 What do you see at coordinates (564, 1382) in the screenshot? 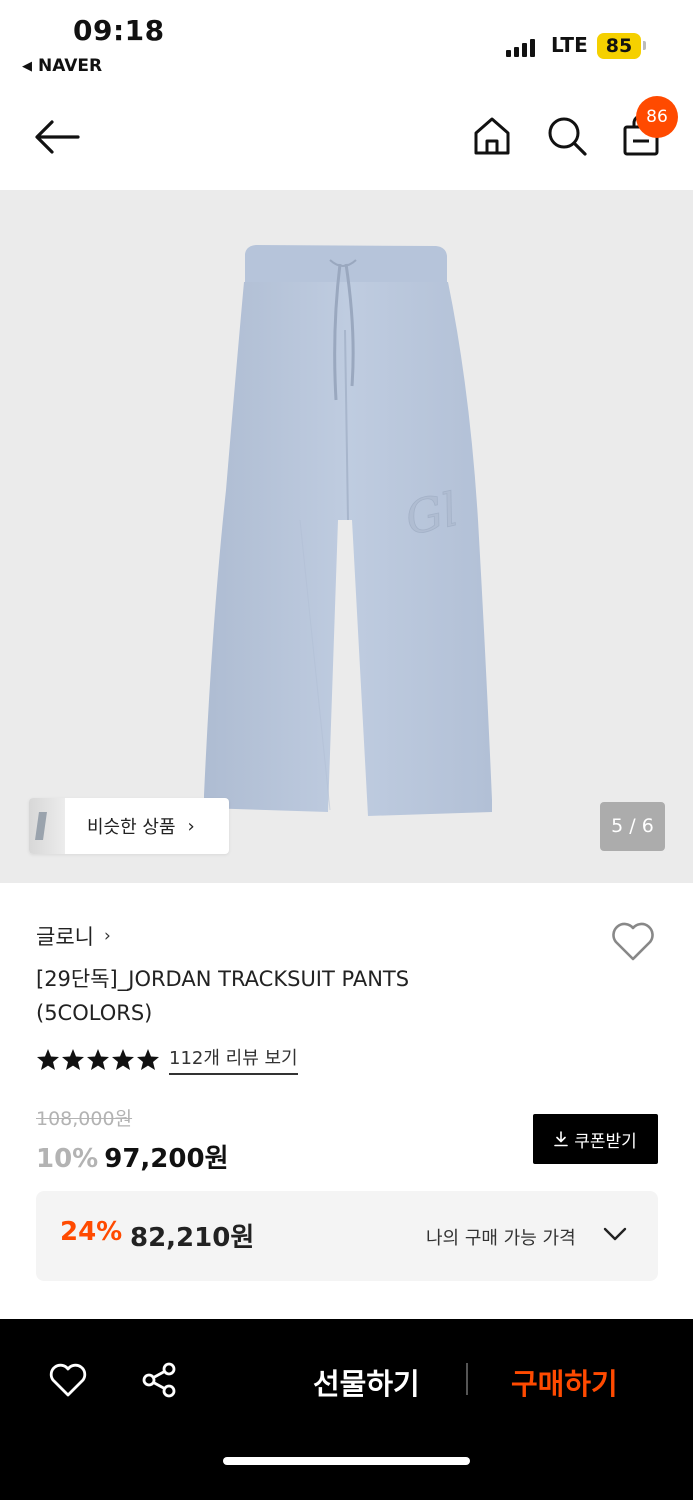
I see `buy-button: 구매하기` at bounding box center [564, 1382].